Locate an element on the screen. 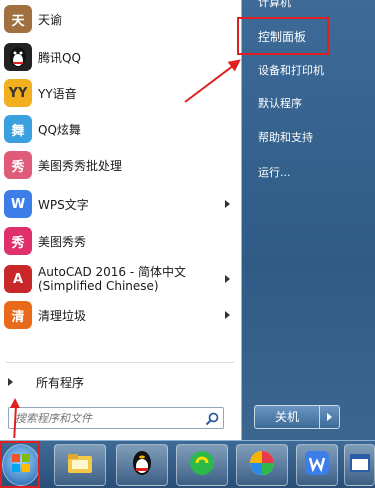  program-item-wps: W WPS文字 is located at coordinates (120, 204).